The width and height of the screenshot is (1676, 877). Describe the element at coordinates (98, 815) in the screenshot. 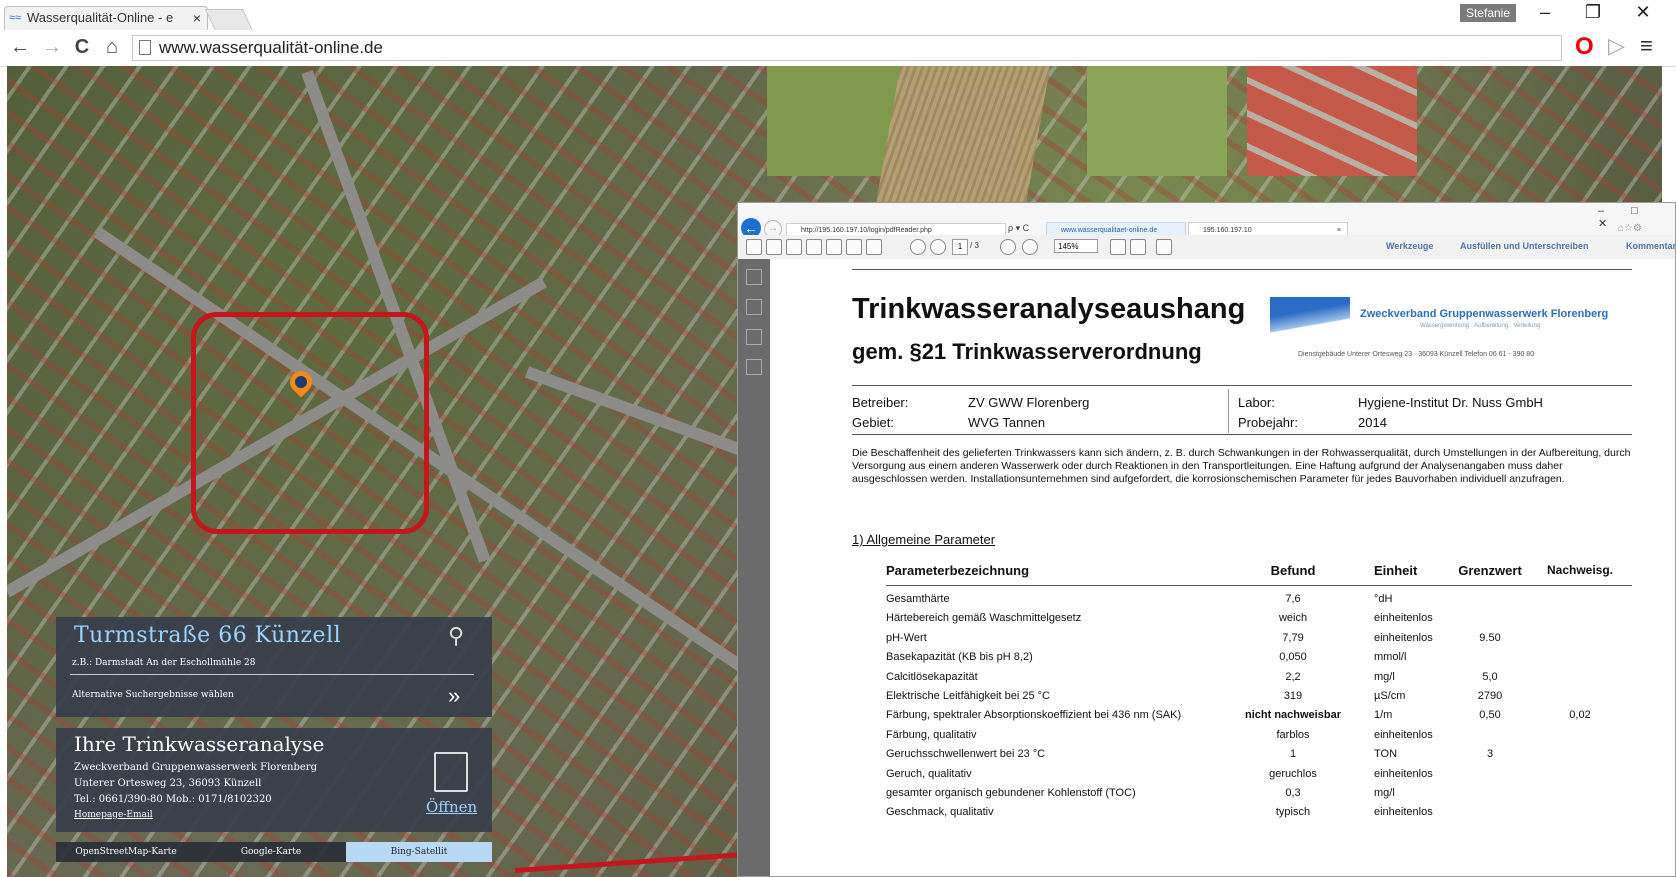

I see `homepage-link: Homepage` at that location.